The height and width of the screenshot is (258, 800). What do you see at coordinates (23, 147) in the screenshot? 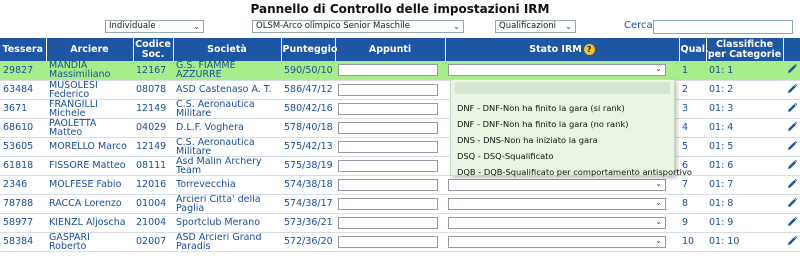
I see `tessera-cell: 53605` at bounding box center [23, 147].